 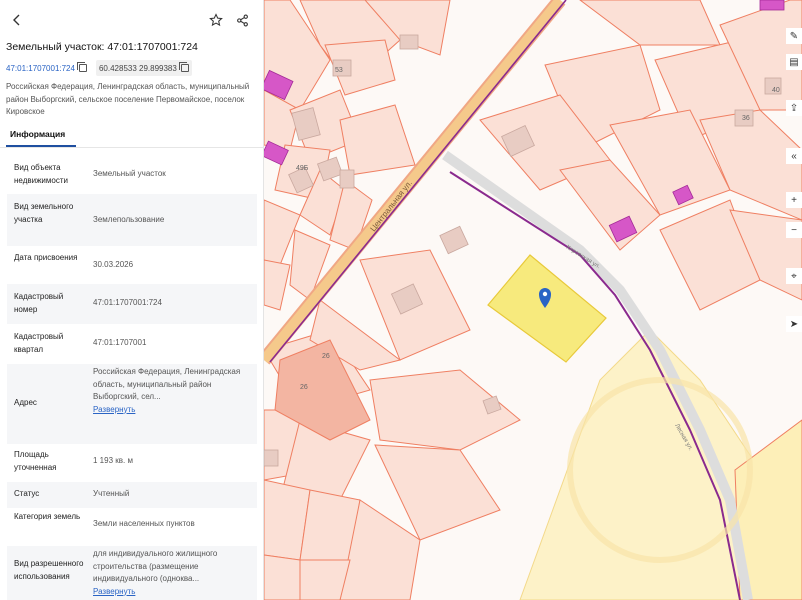 I want to click on info-row: Площадь уточненная 1 193 кв. м, so click(x=132, y=463).